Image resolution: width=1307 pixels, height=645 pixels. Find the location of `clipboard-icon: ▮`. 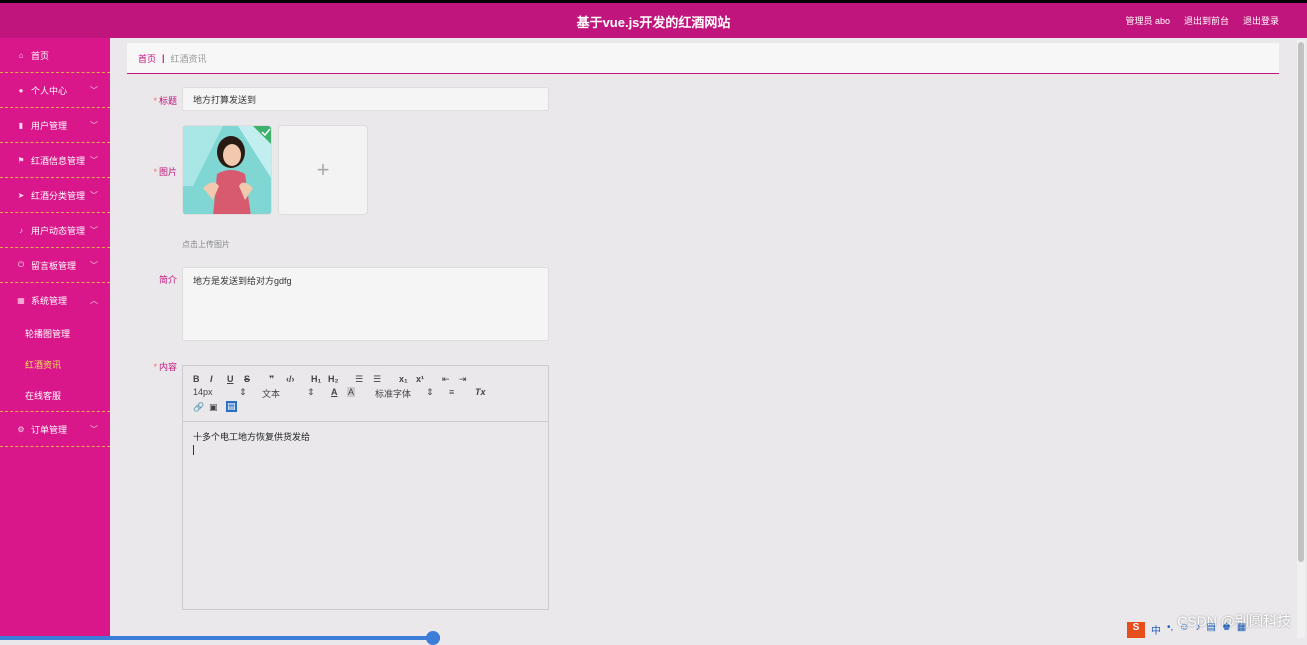

clipboard-icon: ▮ is located at coordinates (21, 125).